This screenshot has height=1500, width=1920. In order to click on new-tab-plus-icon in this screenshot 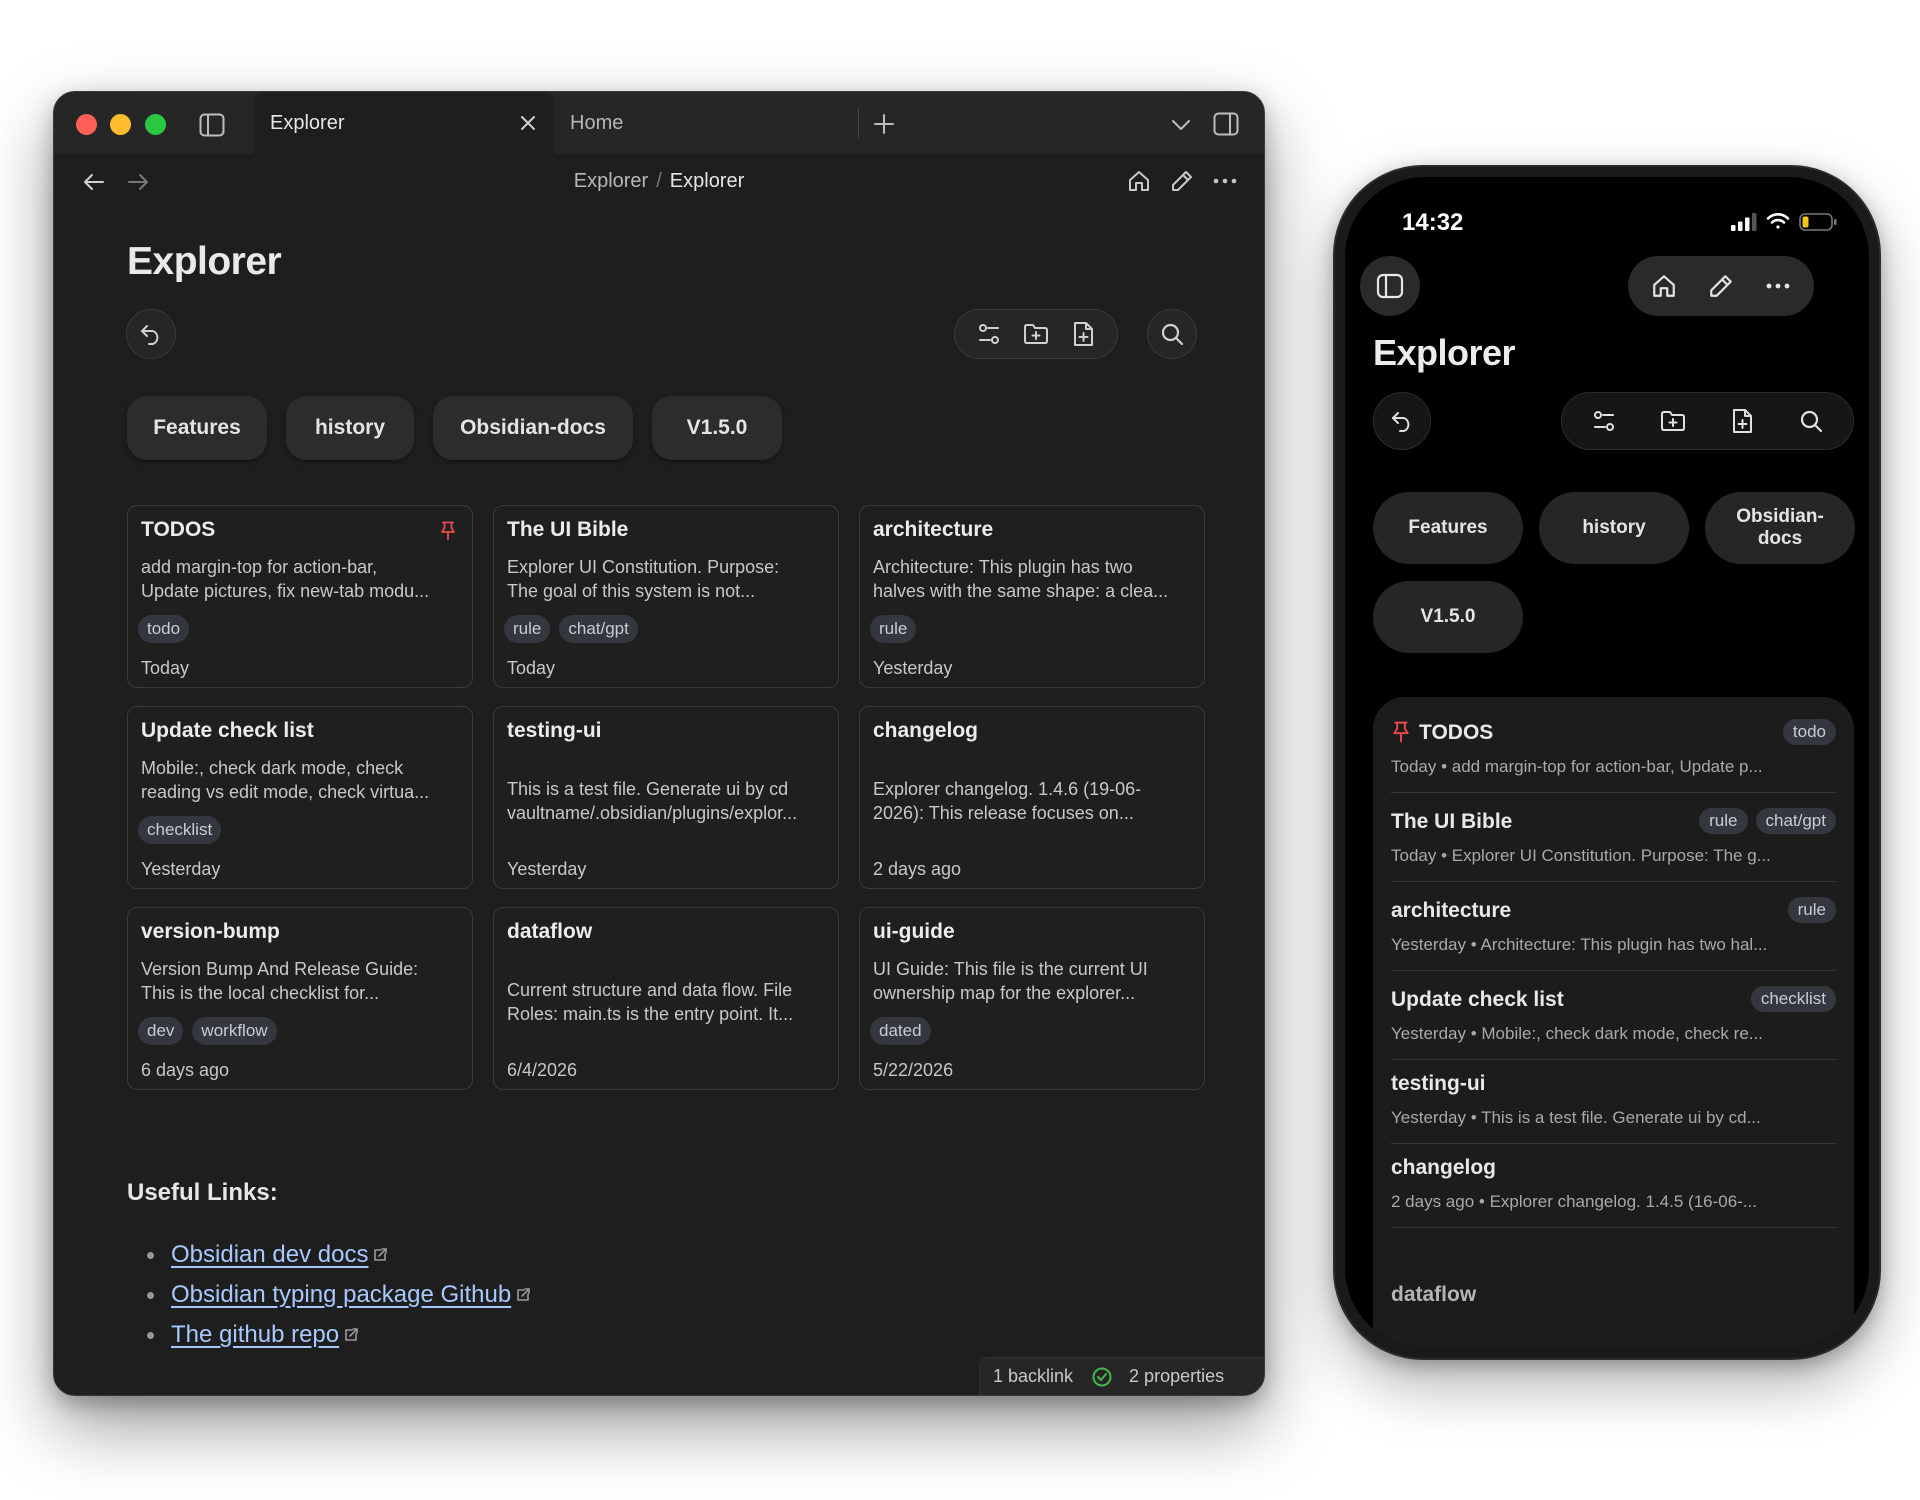, I will do `click(884, 124)`.